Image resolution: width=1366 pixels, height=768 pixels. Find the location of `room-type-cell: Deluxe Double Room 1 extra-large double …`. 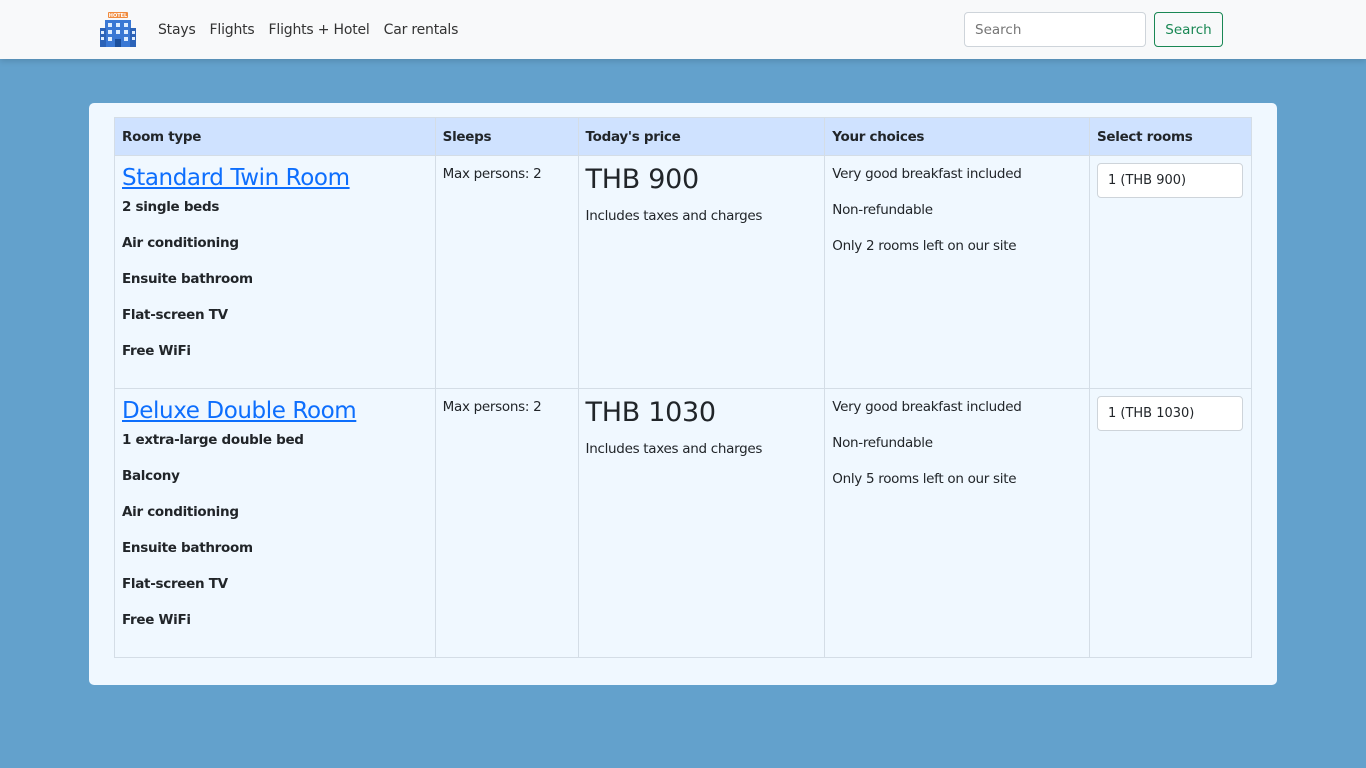

room-type-cell: Deluxe Double Room 1 extra-large double … is located at coordinates (275, 523).